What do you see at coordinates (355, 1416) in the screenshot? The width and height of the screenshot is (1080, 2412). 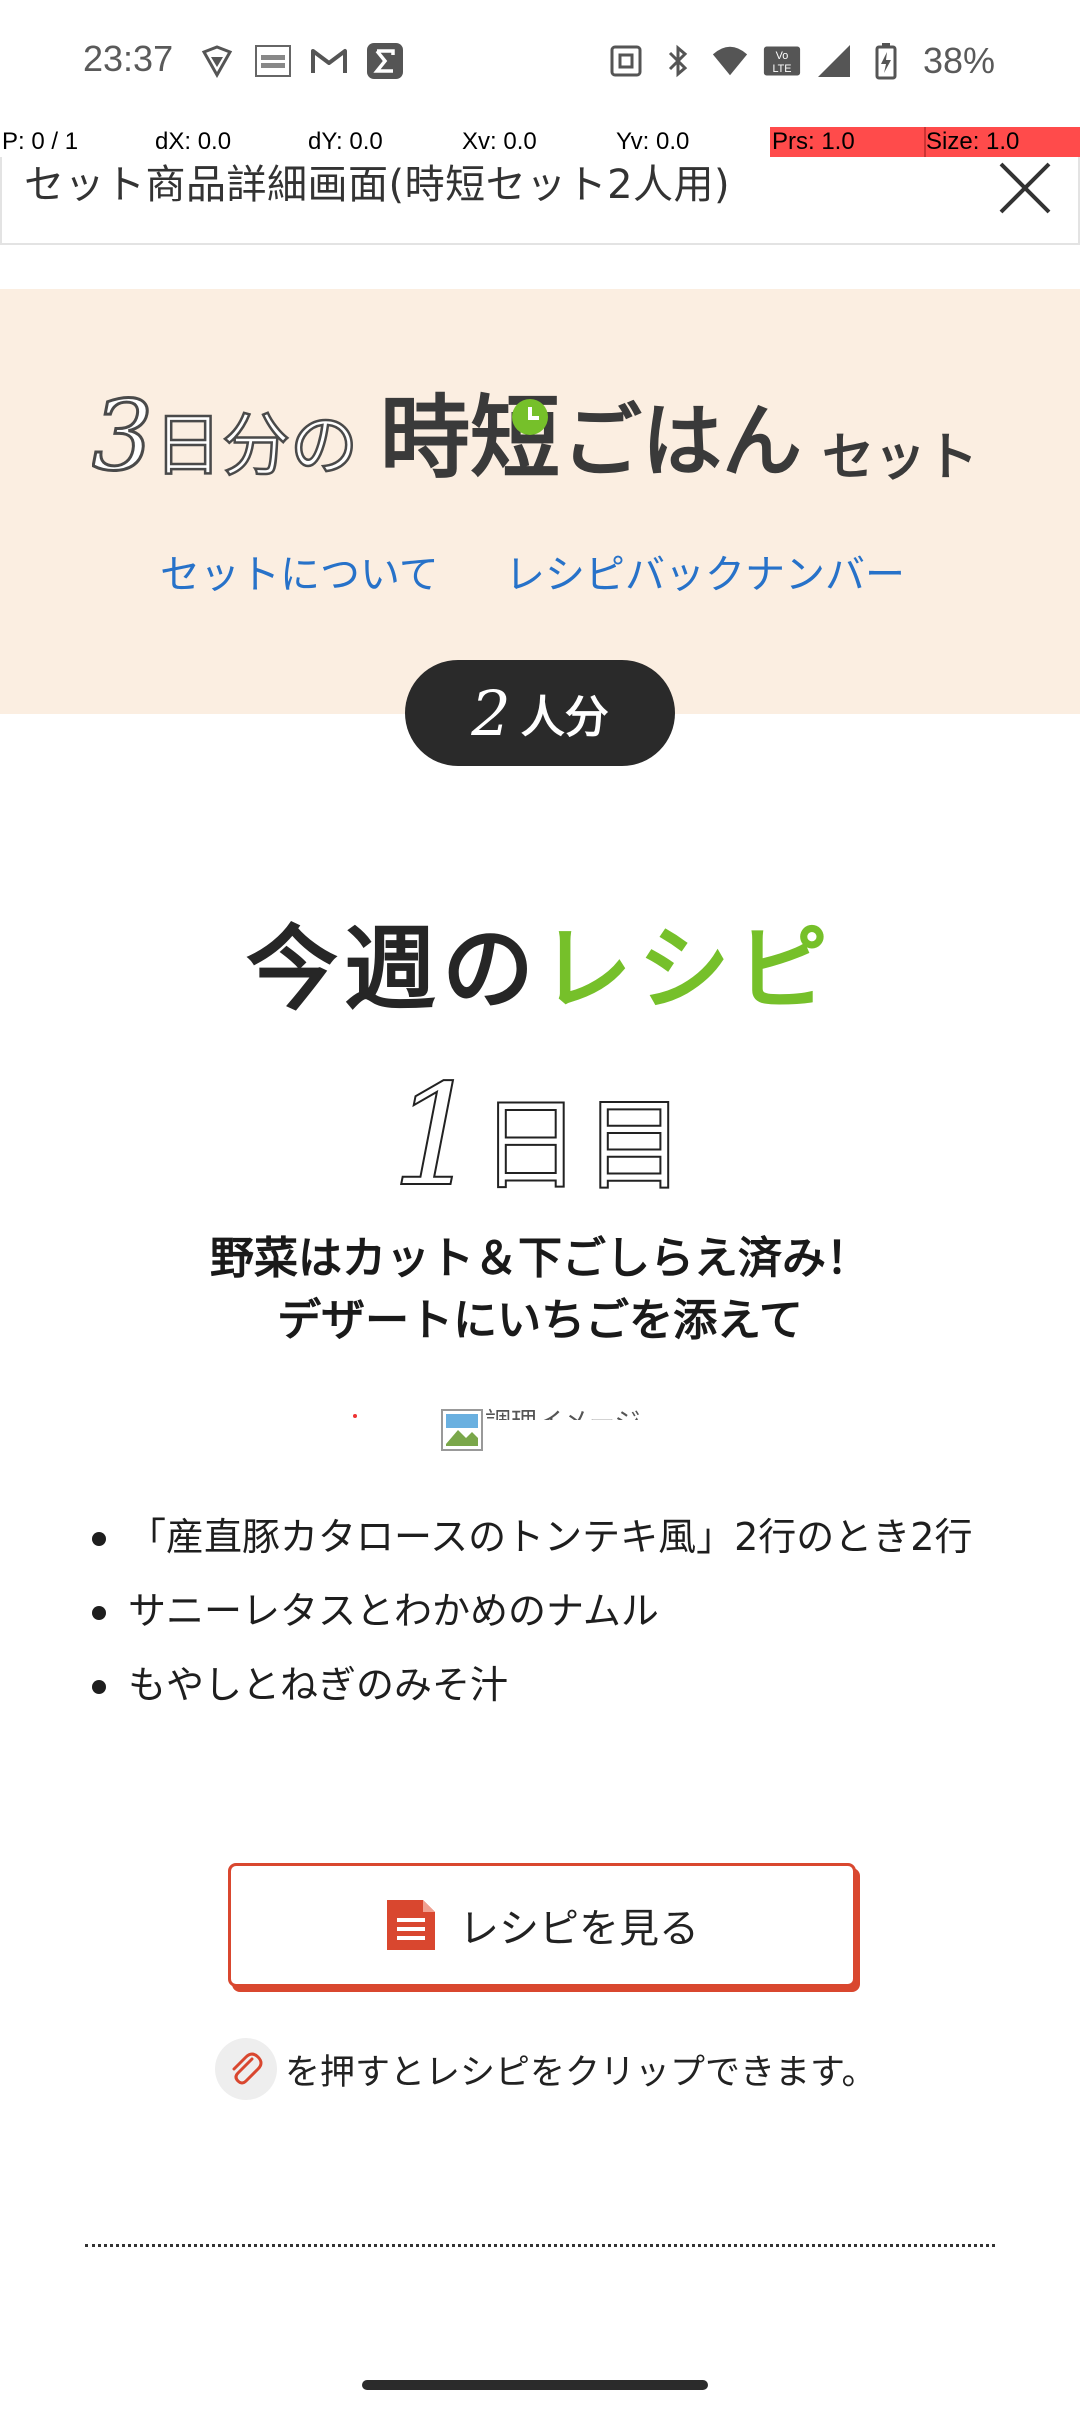 I see `image-marker-dot` at bounding box center [355, 1416].